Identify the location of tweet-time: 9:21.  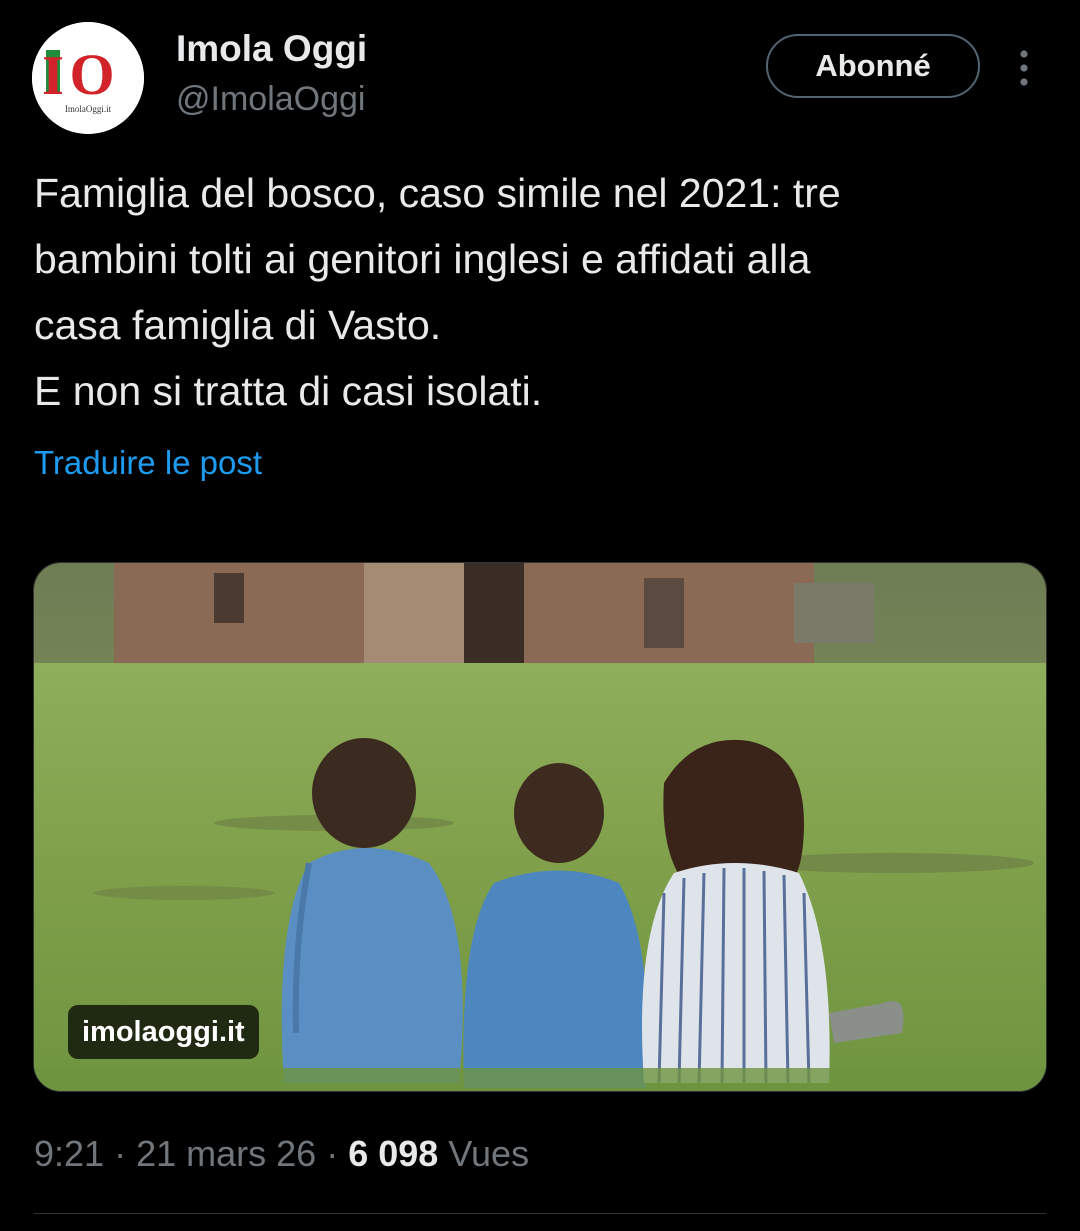
(69, 1153).